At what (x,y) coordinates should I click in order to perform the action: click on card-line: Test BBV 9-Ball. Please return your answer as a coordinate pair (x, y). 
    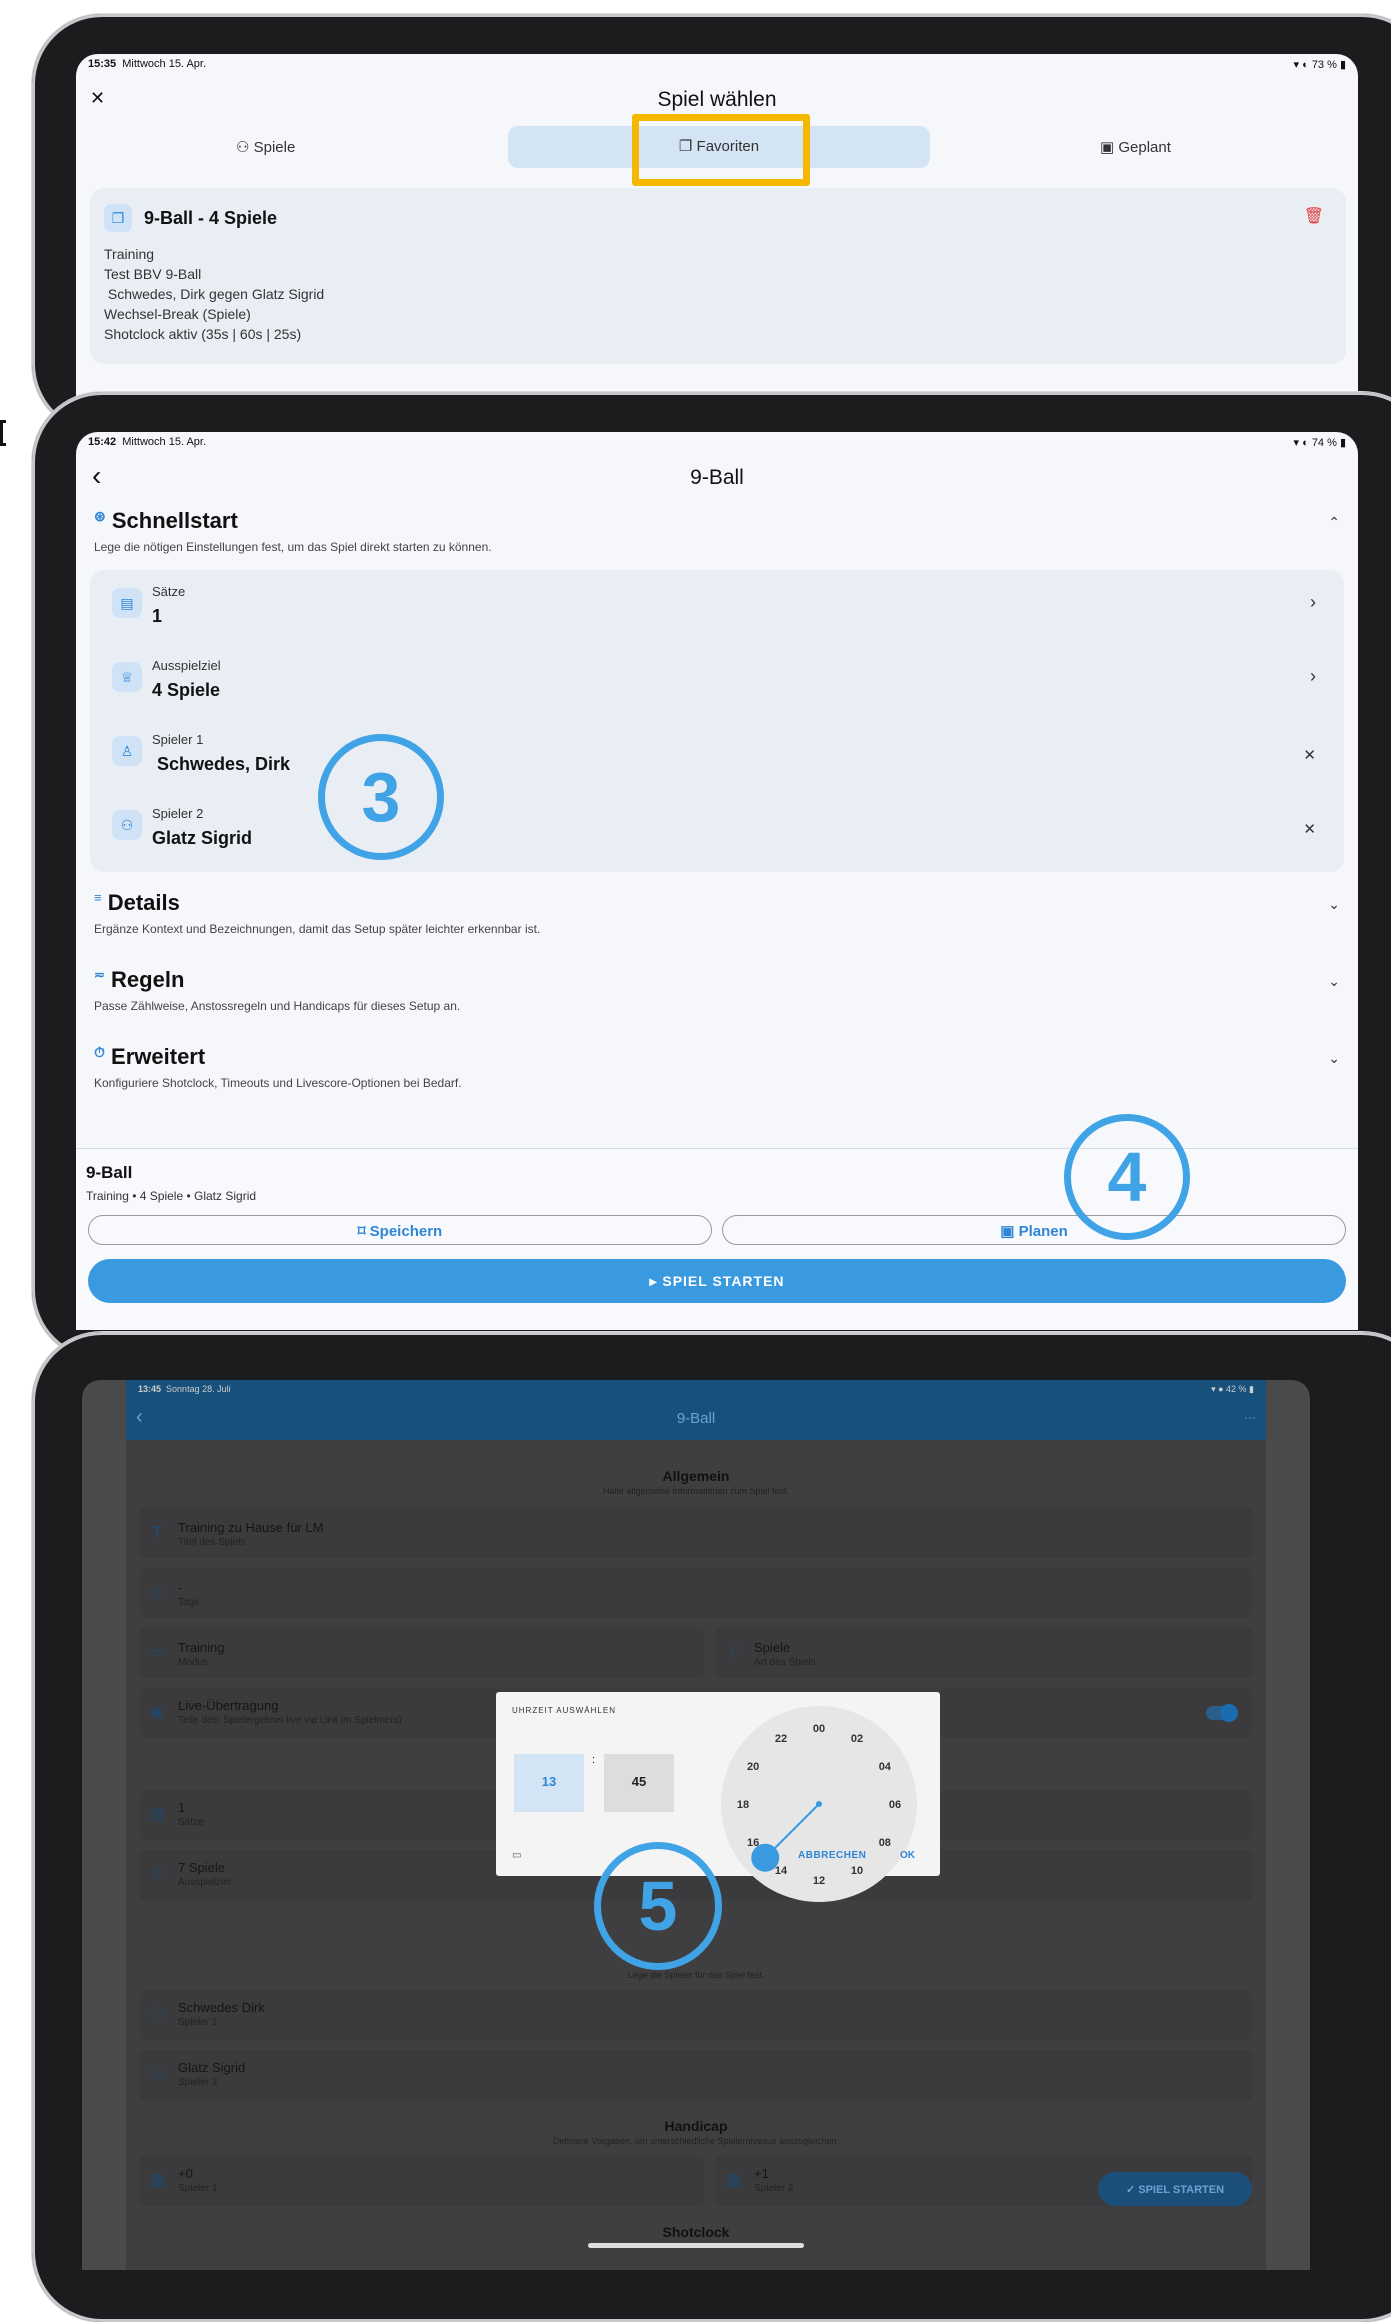
    Looking at the image, I should click on (153, 274).